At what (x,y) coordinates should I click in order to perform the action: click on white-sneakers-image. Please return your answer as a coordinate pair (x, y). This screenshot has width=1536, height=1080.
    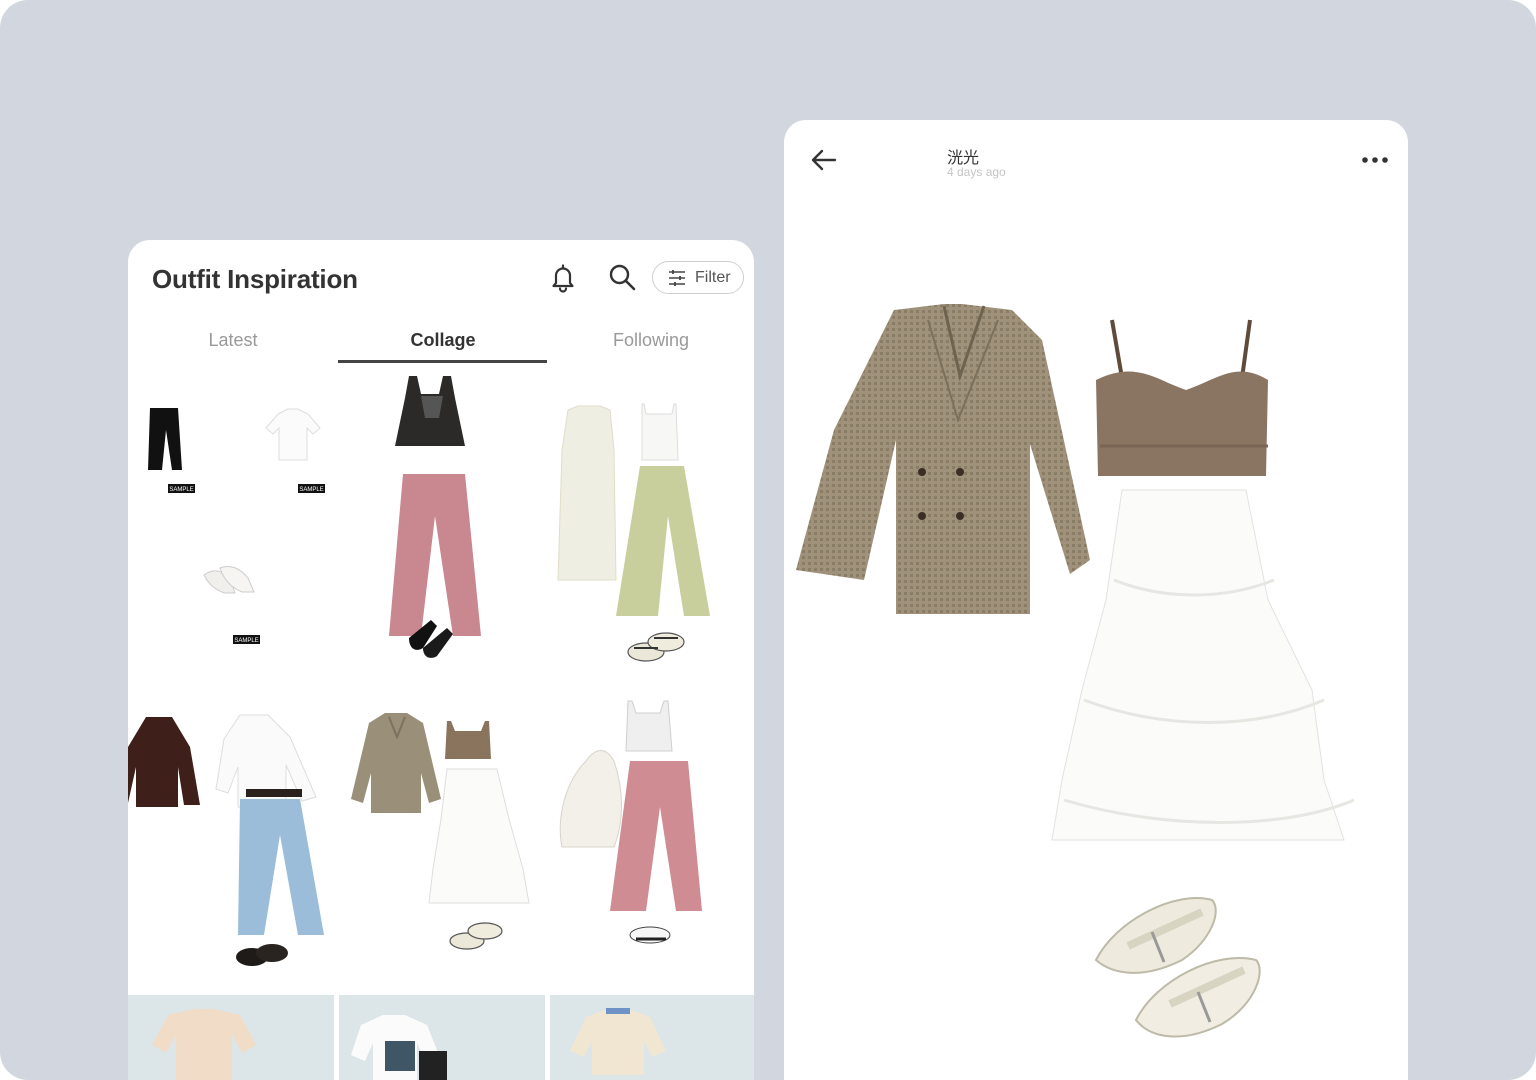
    Looking at the image, I should click on (229, 579).